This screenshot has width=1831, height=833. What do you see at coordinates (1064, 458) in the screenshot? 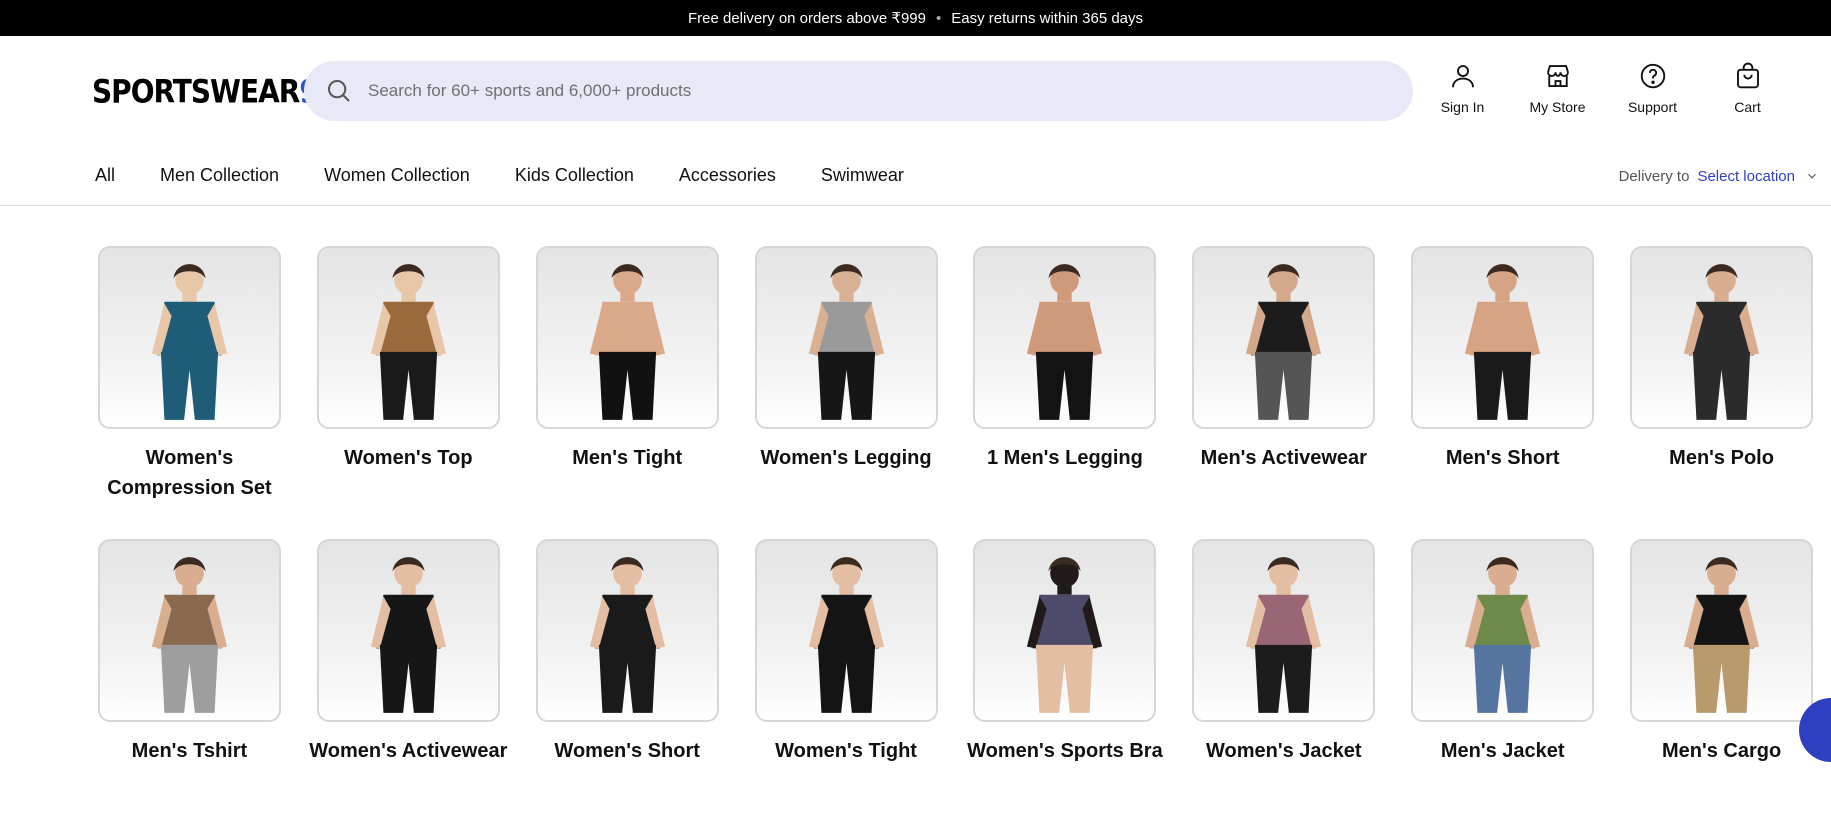
I see `category-label: 1 Men's Legging` at bounding box center [1064, 458].